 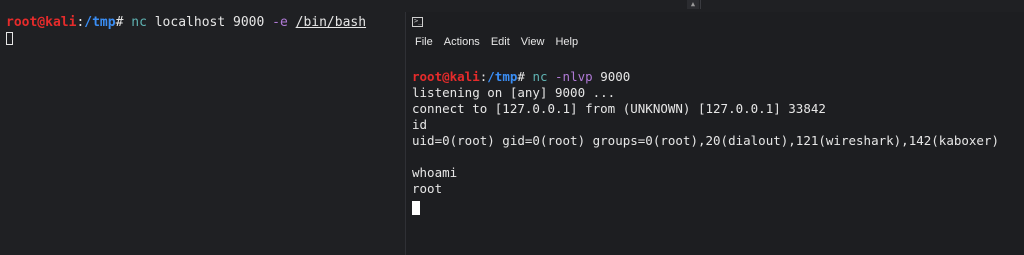 What do you see at coordinates (574, 76) in the screenshot?
I see `command-flag: -nlvp` at bounding box center [574, 76].